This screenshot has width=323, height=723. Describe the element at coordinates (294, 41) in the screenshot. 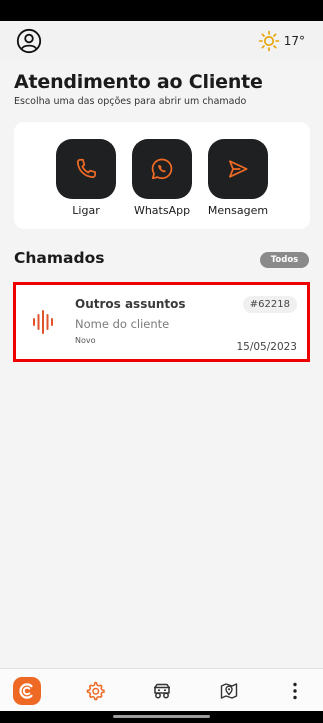

I see `weather-temperature: 17°` at that location.